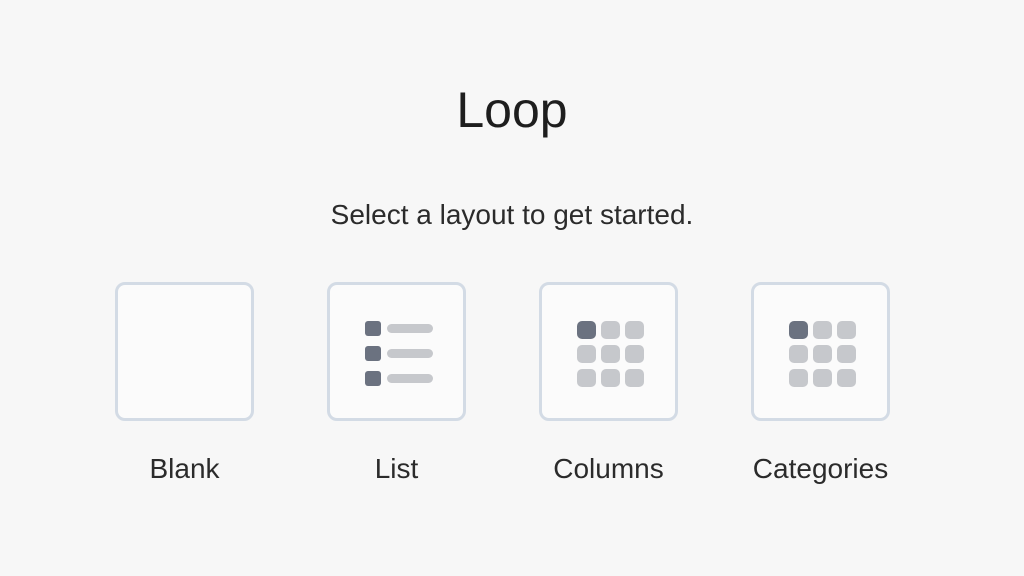 The height and width of the screenshot is (576, 1024). What do you see at coordinates (396, 468) in the screenshot?
I see `layout-label-list: List` at bounding box center [396, 468].